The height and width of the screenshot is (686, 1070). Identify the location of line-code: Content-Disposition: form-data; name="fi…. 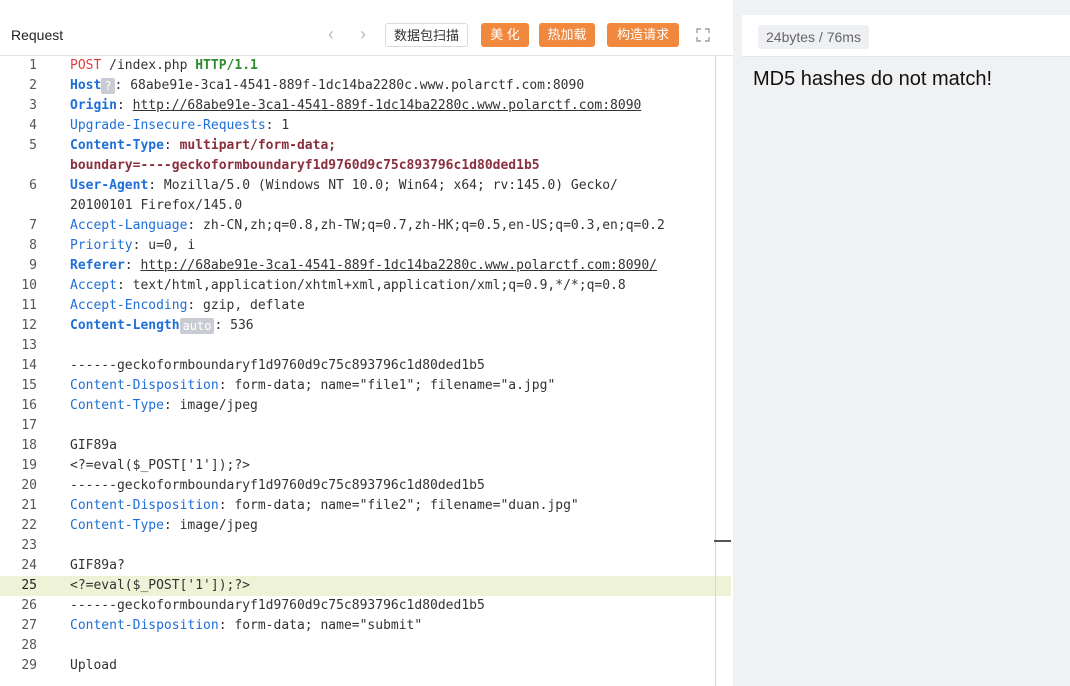
(324, 506).